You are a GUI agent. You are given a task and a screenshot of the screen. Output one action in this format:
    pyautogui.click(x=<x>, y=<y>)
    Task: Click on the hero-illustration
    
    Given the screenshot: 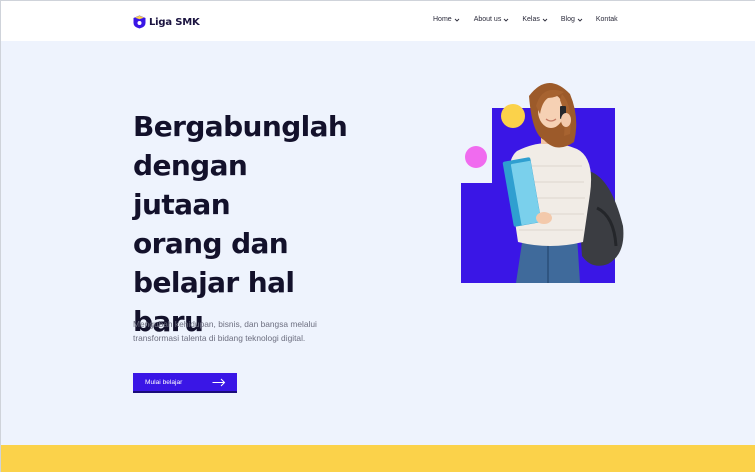 What is the action you would take?
    pyautogui.click(x=542, y=182)
    